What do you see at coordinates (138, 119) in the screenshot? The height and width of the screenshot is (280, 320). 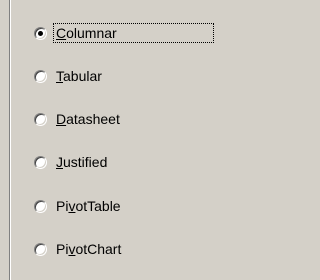 I see `option-datasheet: Datasheet` at bounding box center [138, 119].